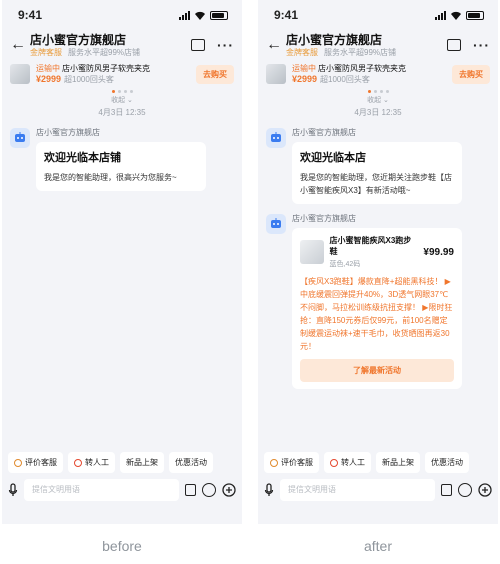  I want to click on card-product-name: 店小蜜智能疾风X3跑步鞋, so click(370, 246).